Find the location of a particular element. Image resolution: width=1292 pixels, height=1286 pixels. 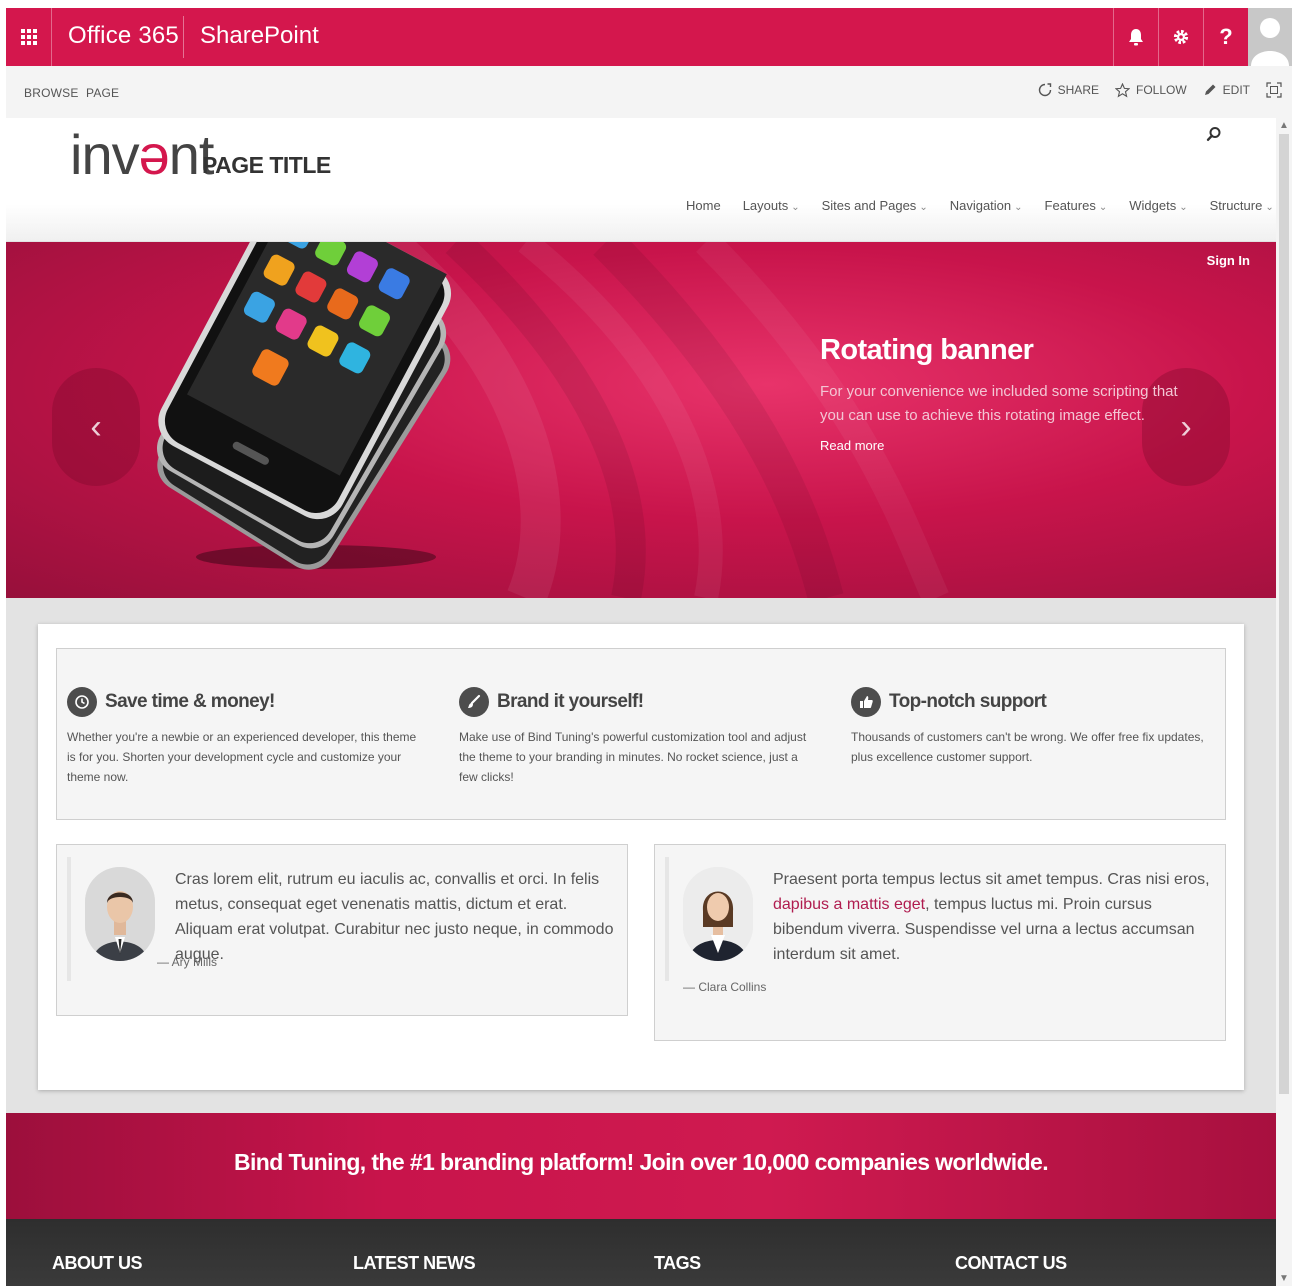

clock-icon is located at coordinates (82, 702).